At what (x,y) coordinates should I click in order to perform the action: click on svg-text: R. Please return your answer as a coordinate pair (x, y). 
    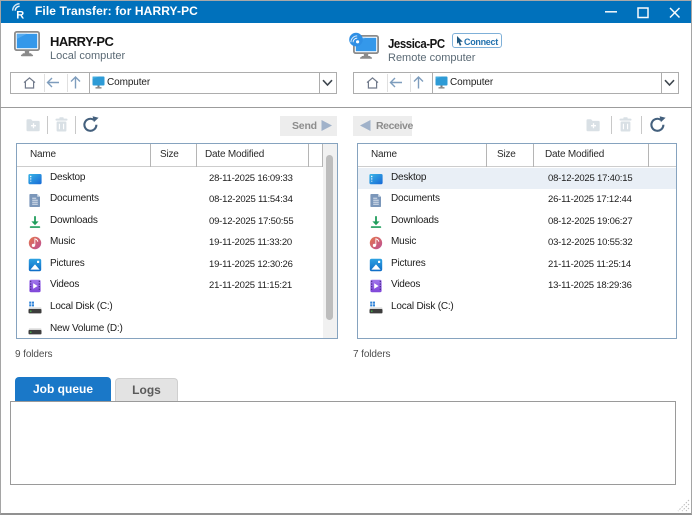
    Looking at the image, I should click on (20, 16).